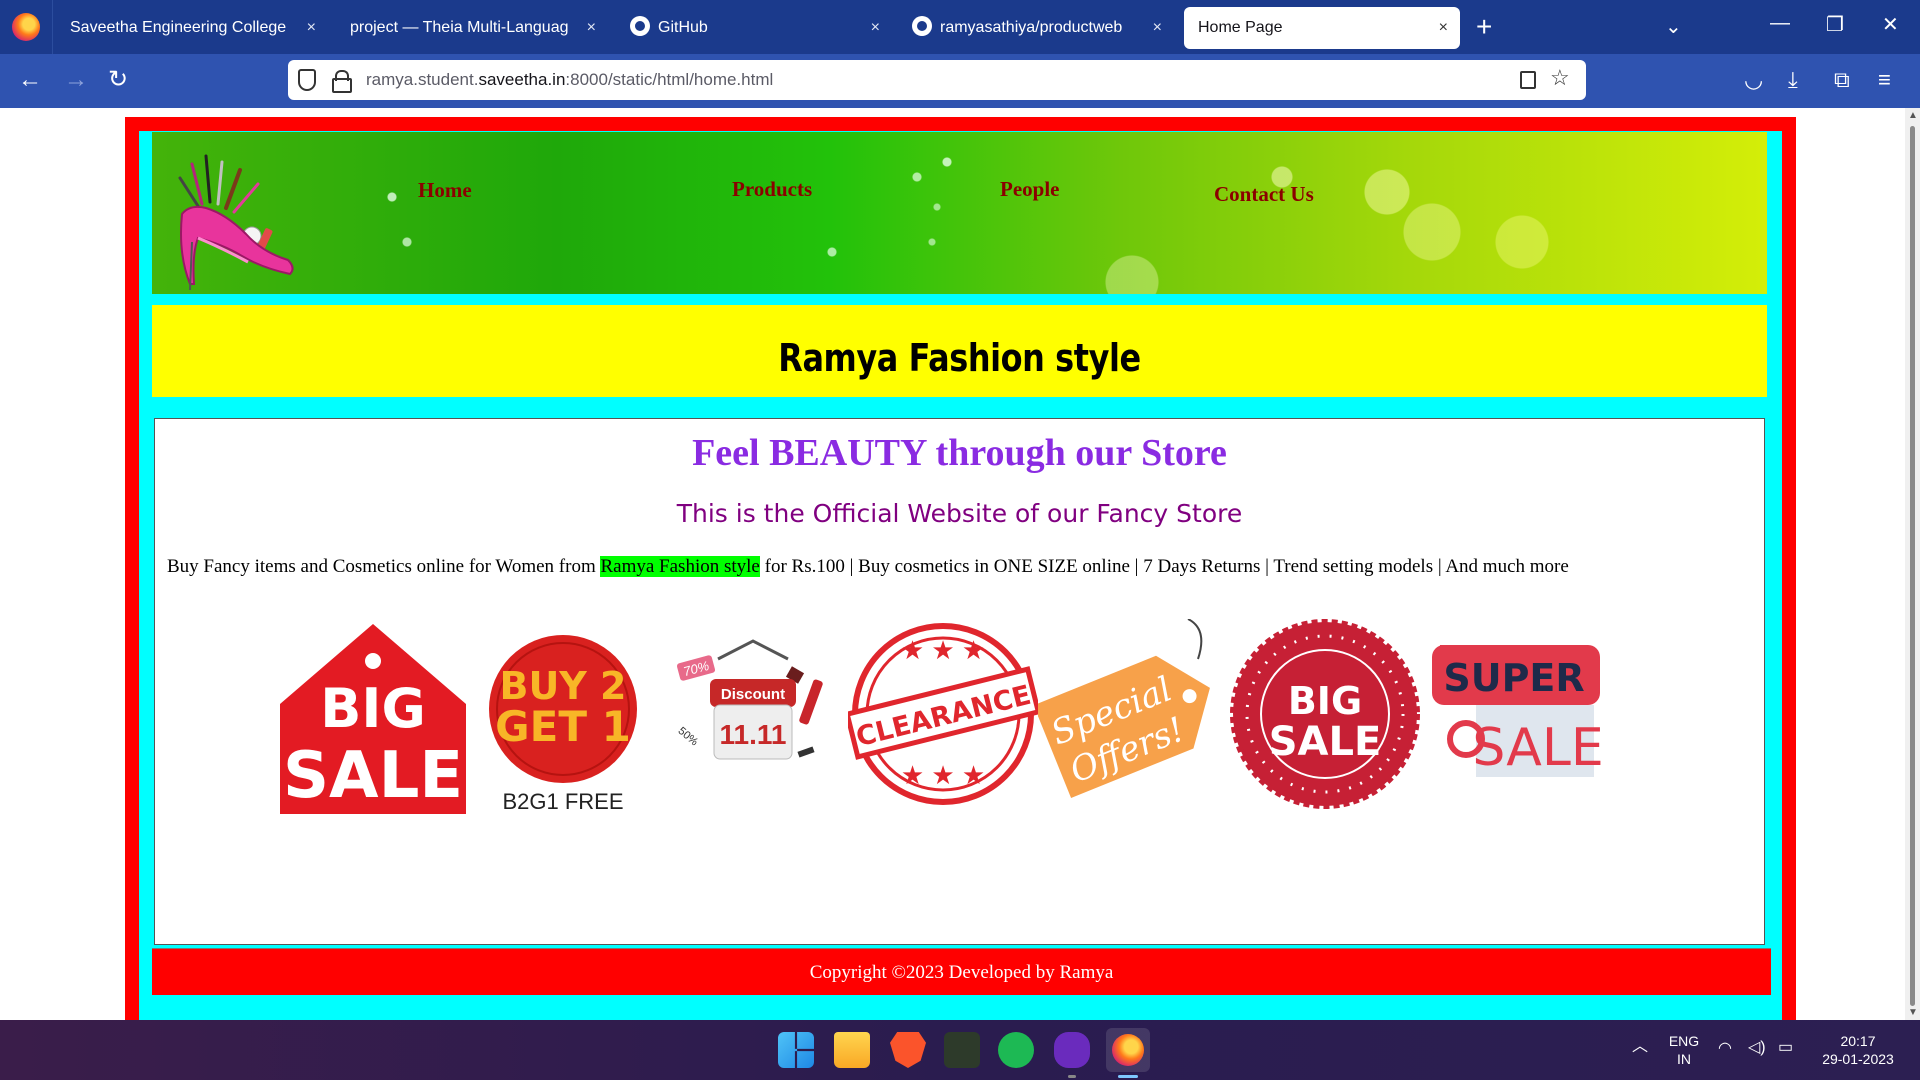  Describe the element at coordinates (852, 1050) in the screenshot. I see `file-explorer-icon` at that location.